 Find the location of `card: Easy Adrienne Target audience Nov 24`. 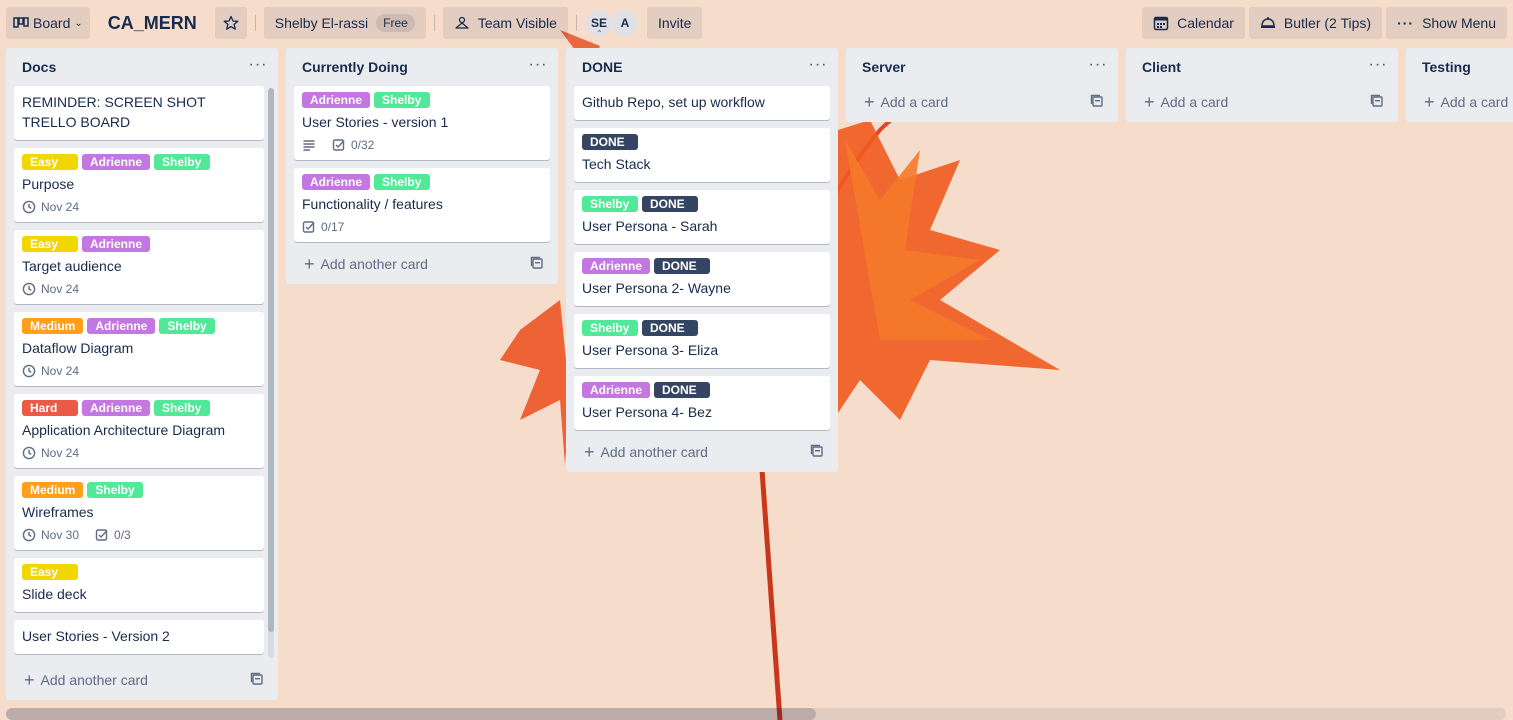

card: Easy Adrienne Target audience Nov 24 is located at coordinates (139, 267).